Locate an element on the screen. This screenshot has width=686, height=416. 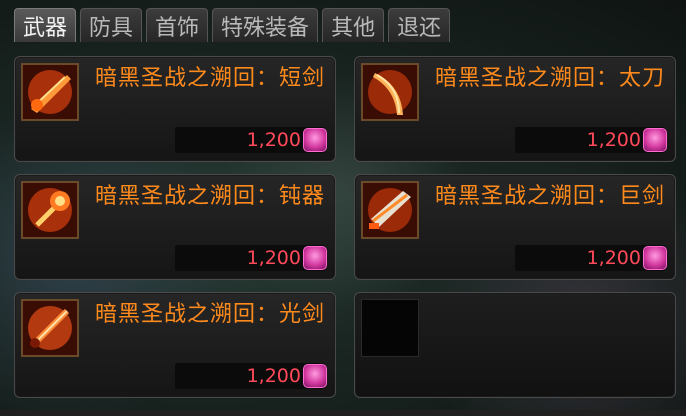
tab-refund: 退还 is located at coordinates (419, 25).